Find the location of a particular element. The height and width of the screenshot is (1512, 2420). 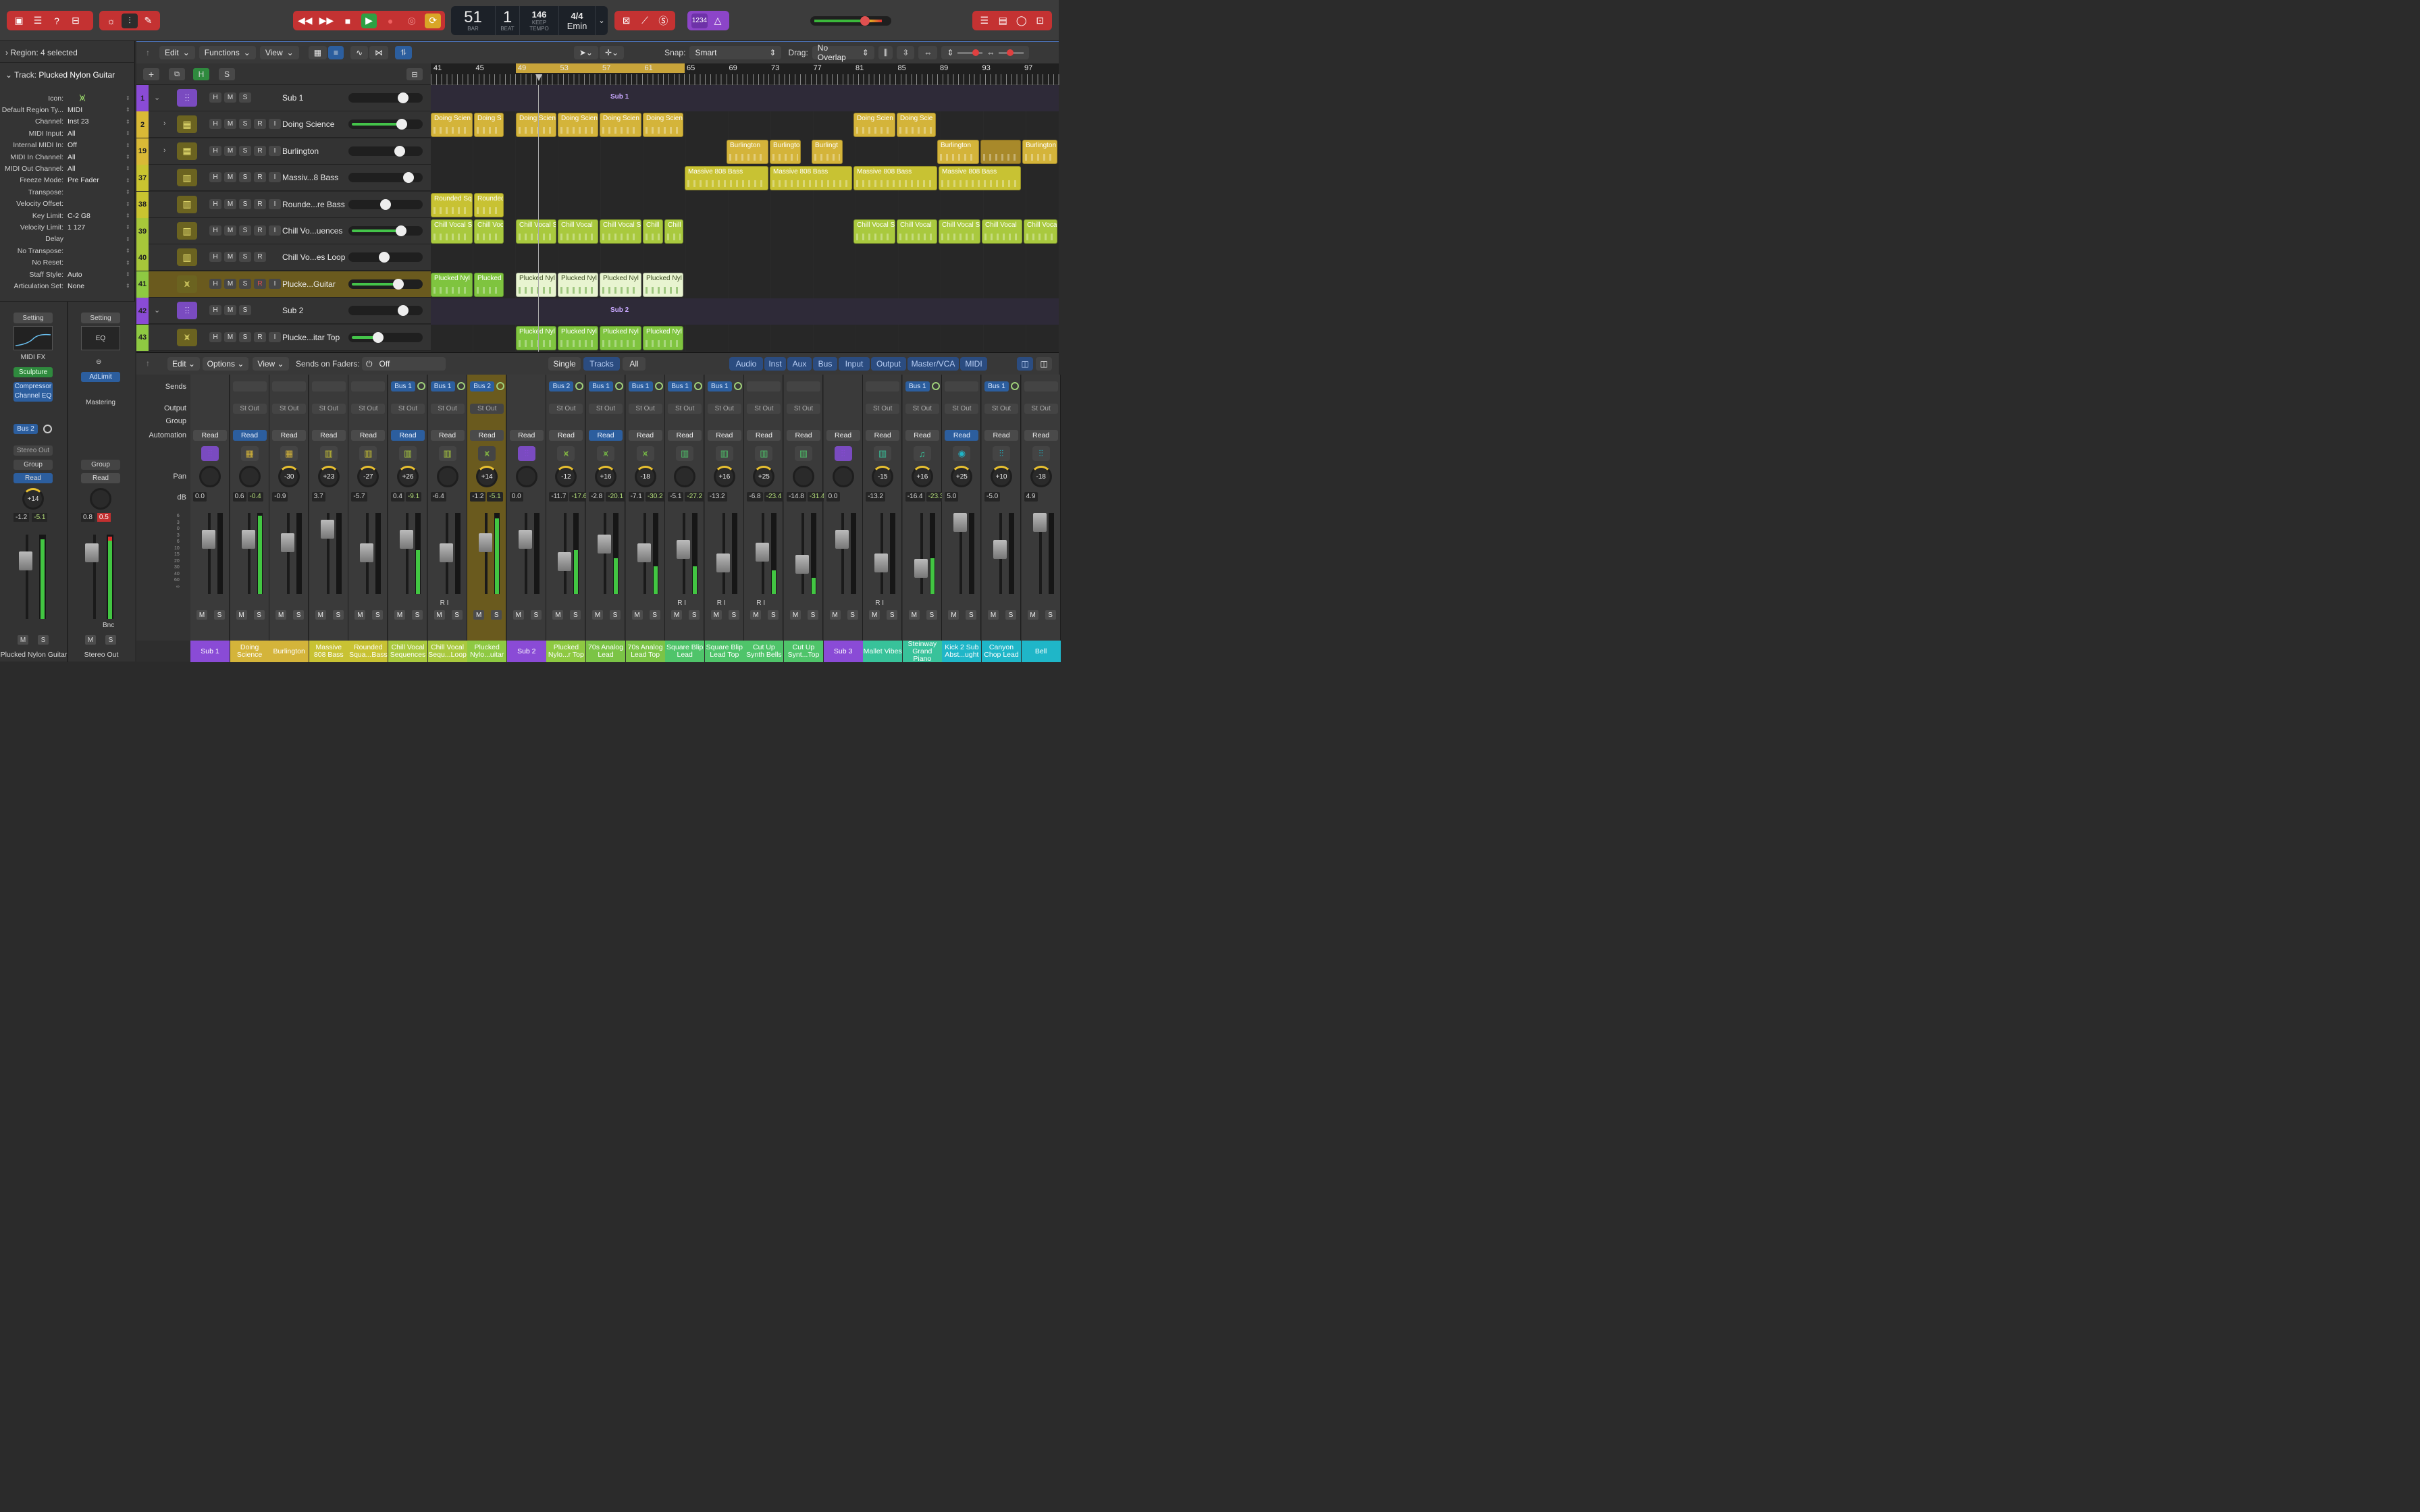

pan-knob: -18 is located at coordinates (645, 476).